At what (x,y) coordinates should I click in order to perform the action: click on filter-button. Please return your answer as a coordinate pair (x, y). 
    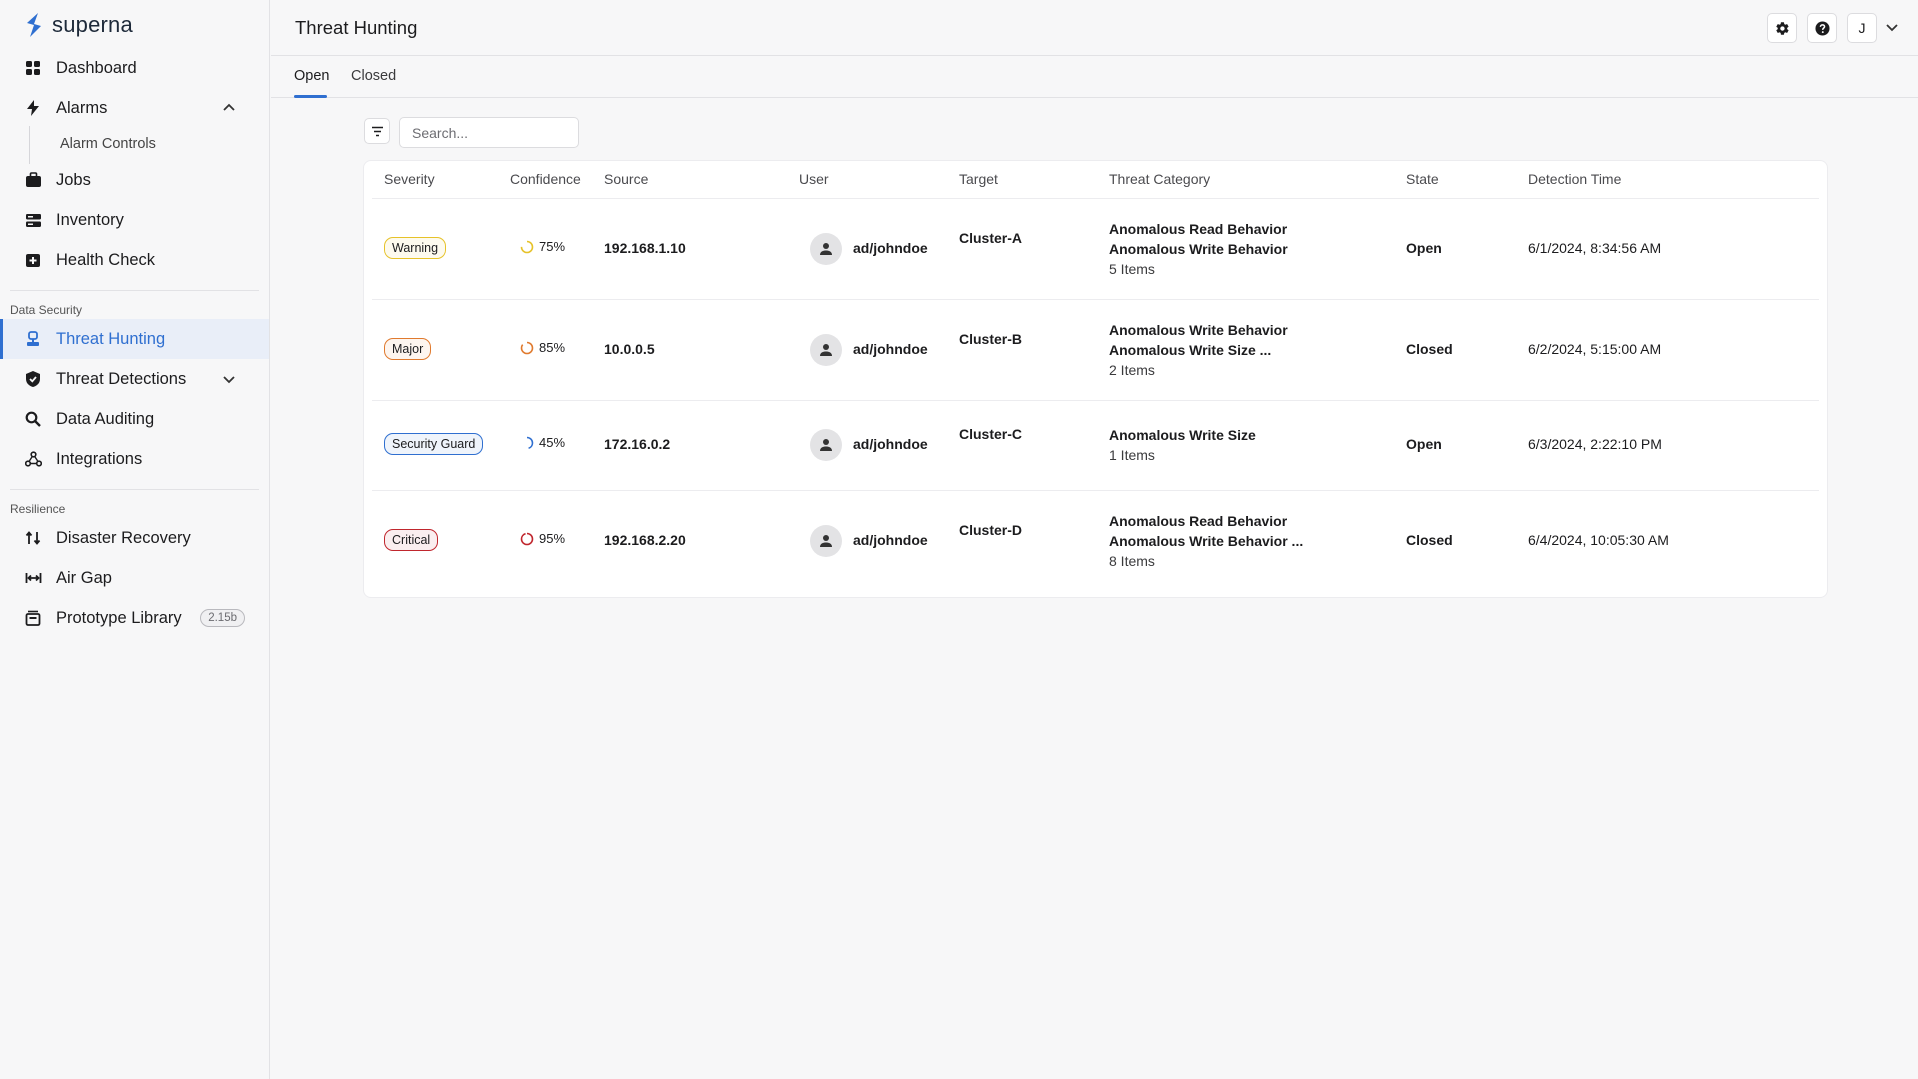
    Looking at the image, I should click on (377, 131).